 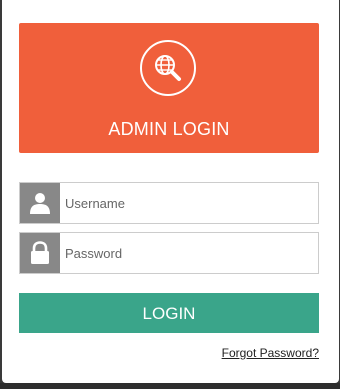 I want to click on logo-badge, so click(x=168, y=68).